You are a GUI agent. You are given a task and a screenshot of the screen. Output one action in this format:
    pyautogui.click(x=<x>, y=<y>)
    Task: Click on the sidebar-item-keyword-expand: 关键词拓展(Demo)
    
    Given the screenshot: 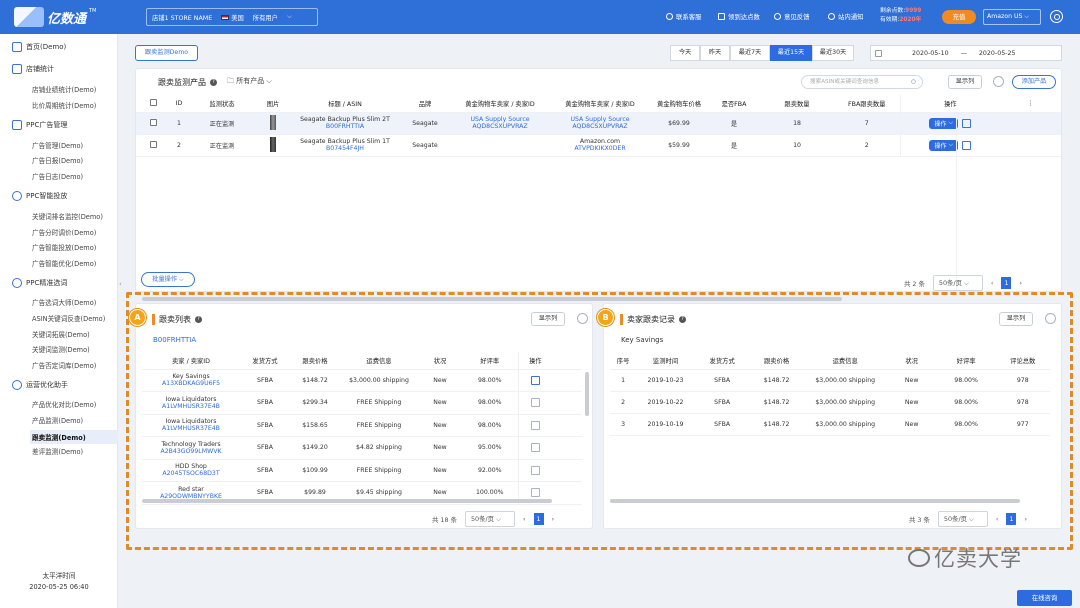 What is the action you would take?
    pyautogui.click(x=61, y=334)
    